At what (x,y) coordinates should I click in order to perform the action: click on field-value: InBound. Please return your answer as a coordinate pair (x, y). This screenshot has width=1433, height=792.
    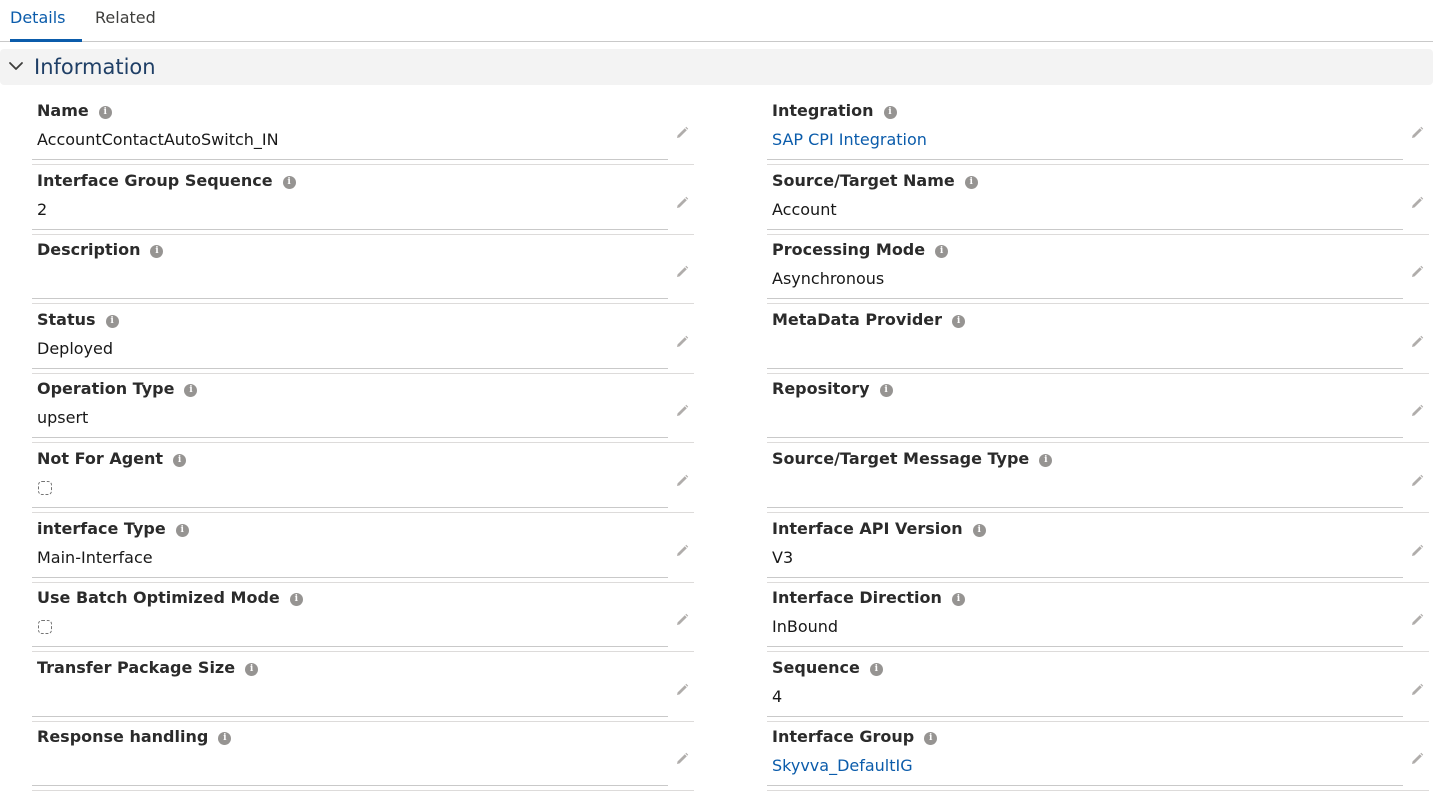
    Looking at the image, I should click on (805, 626).